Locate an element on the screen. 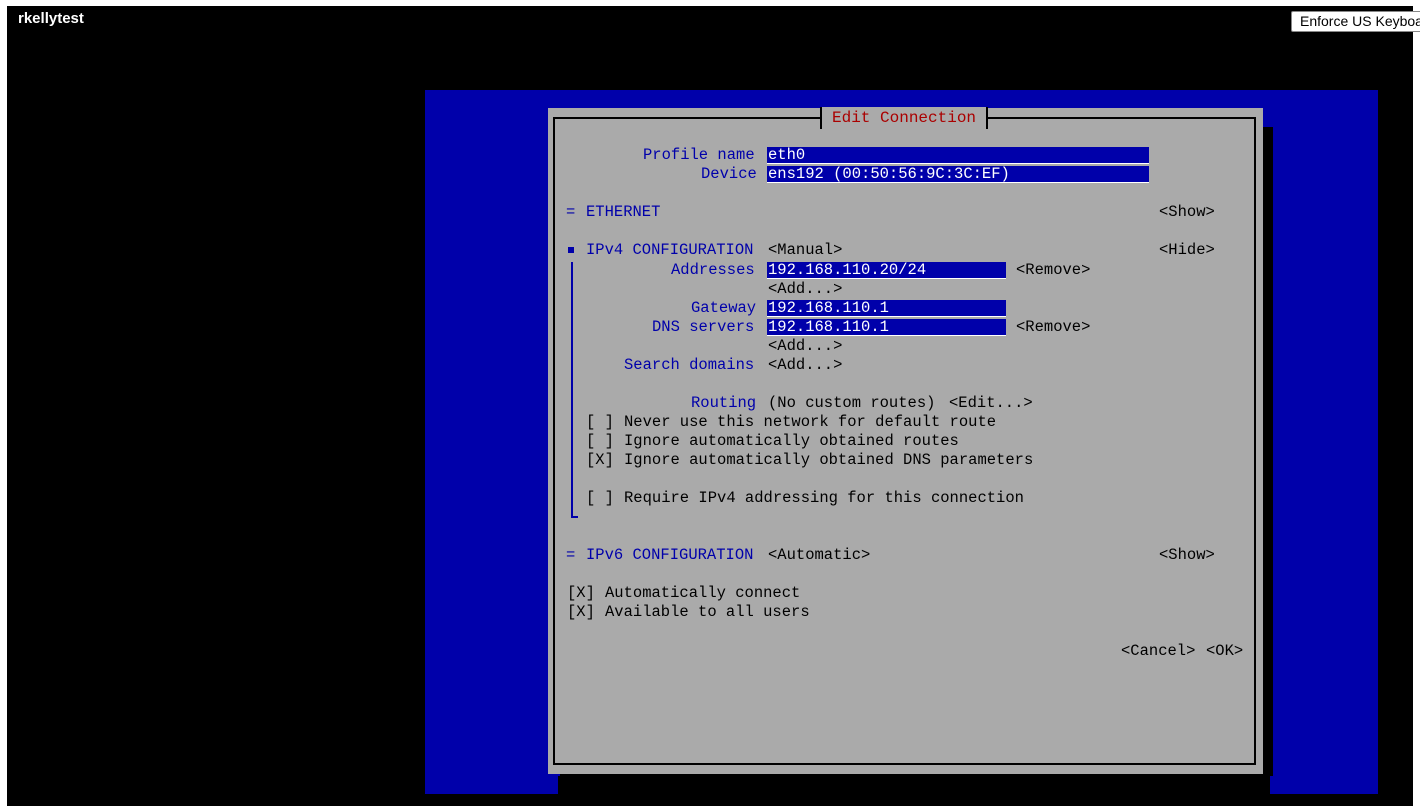 This screenshot has width=1420, height=811. dns-server-field: 192.168.110.1 is located at coordinates (886, 327).